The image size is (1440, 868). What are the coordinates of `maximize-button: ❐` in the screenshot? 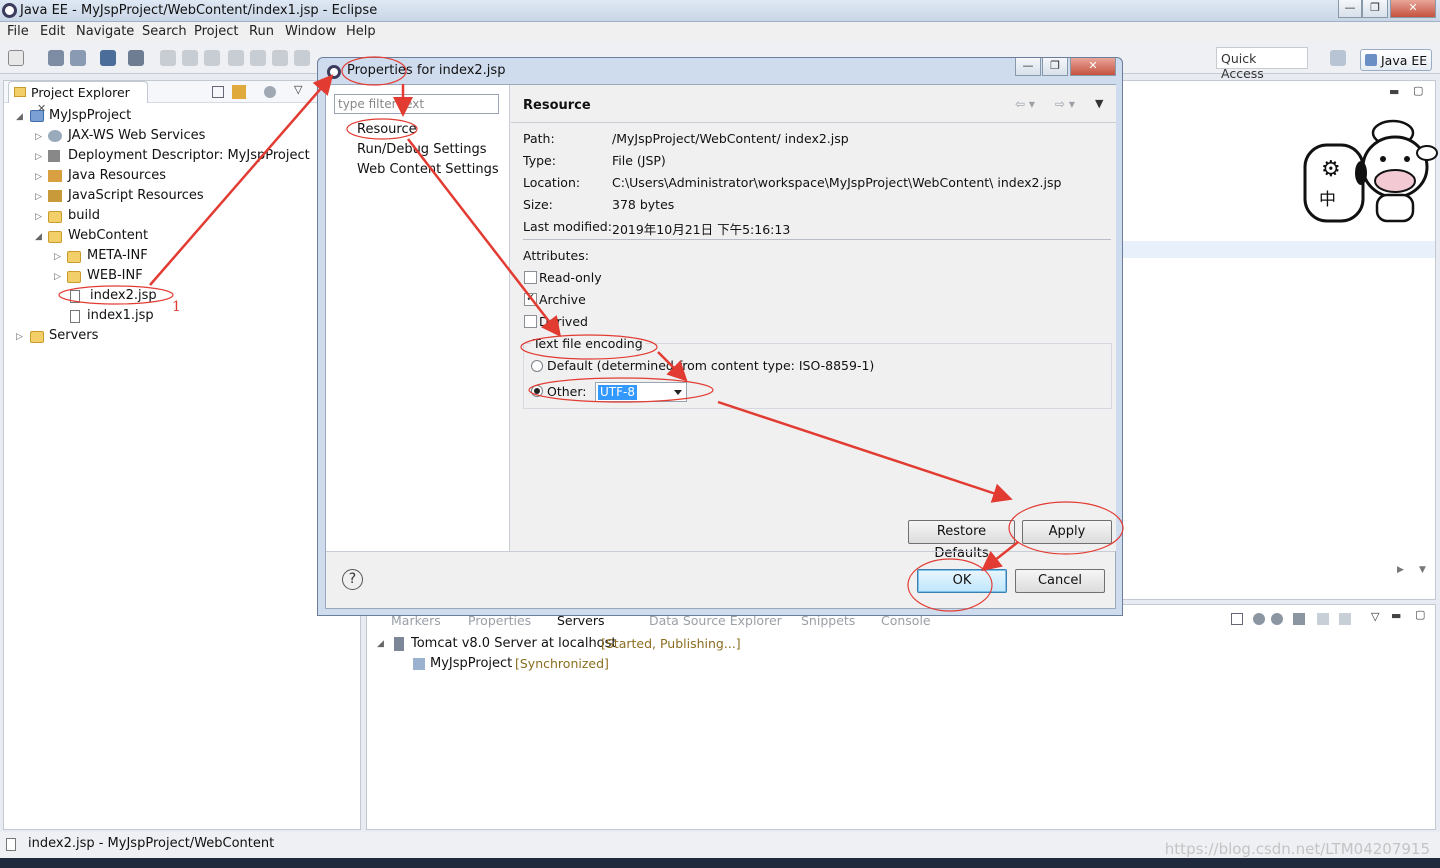 It's located at (1375, 9).